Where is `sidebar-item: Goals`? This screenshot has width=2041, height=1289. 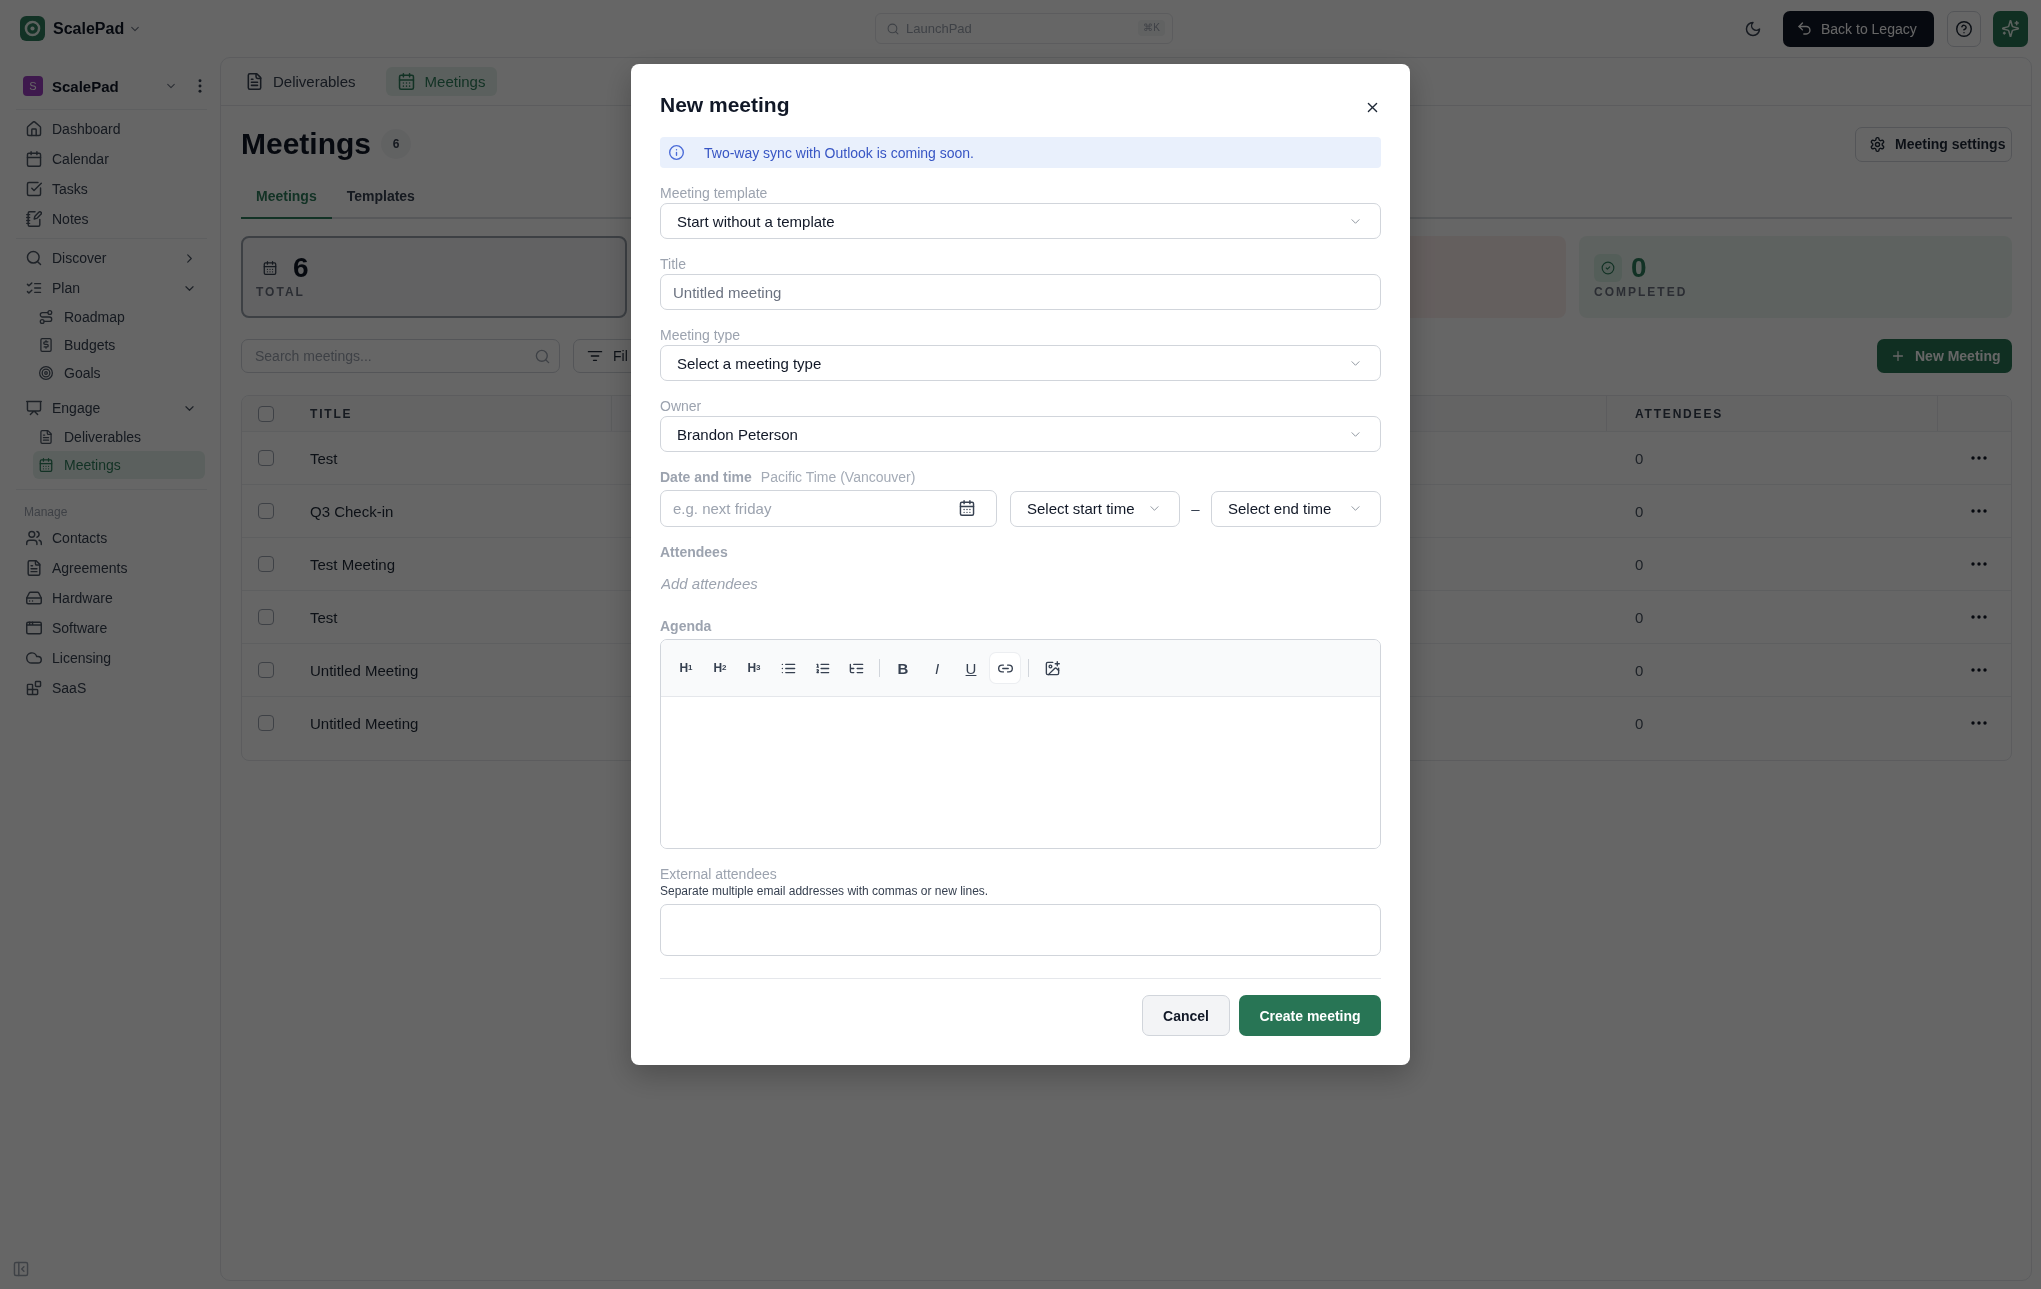
sidebar-item: Goals is located at coordinates (119, 373).